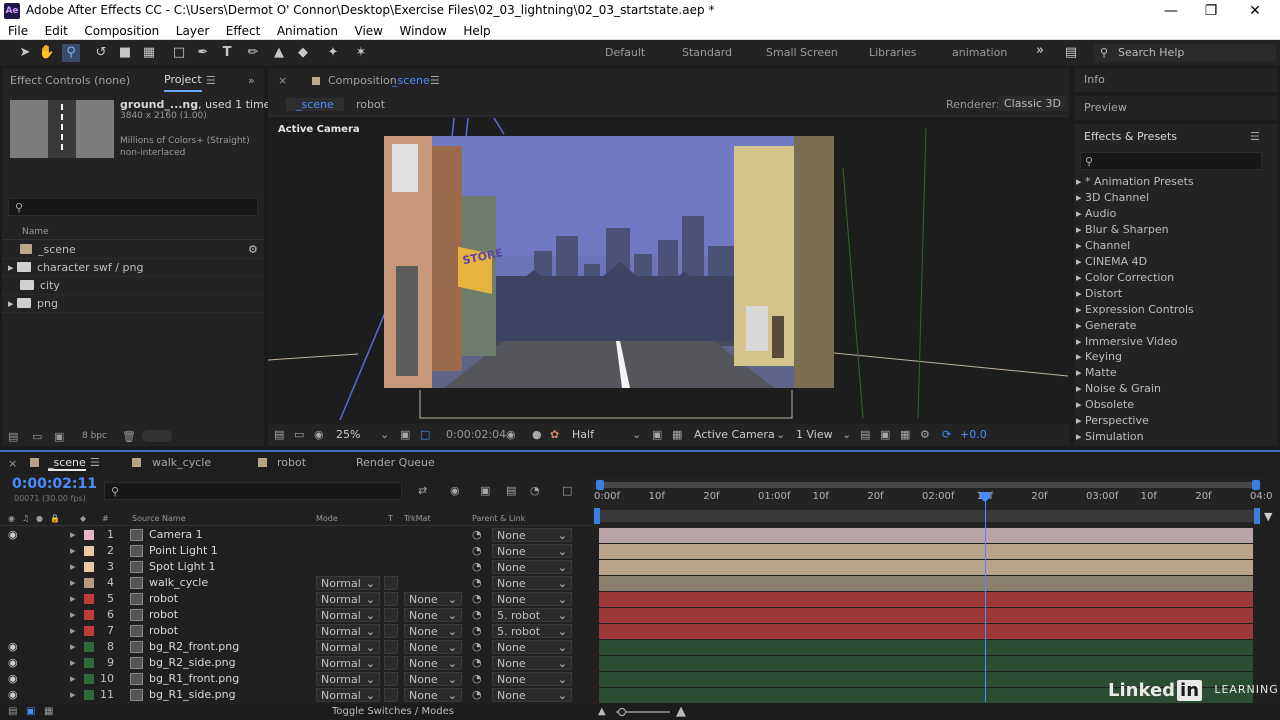  What do you see at coordinates (307, 31) in the screenshot?
I see `menu-animation: Animation` at bounding box center [307, 31].